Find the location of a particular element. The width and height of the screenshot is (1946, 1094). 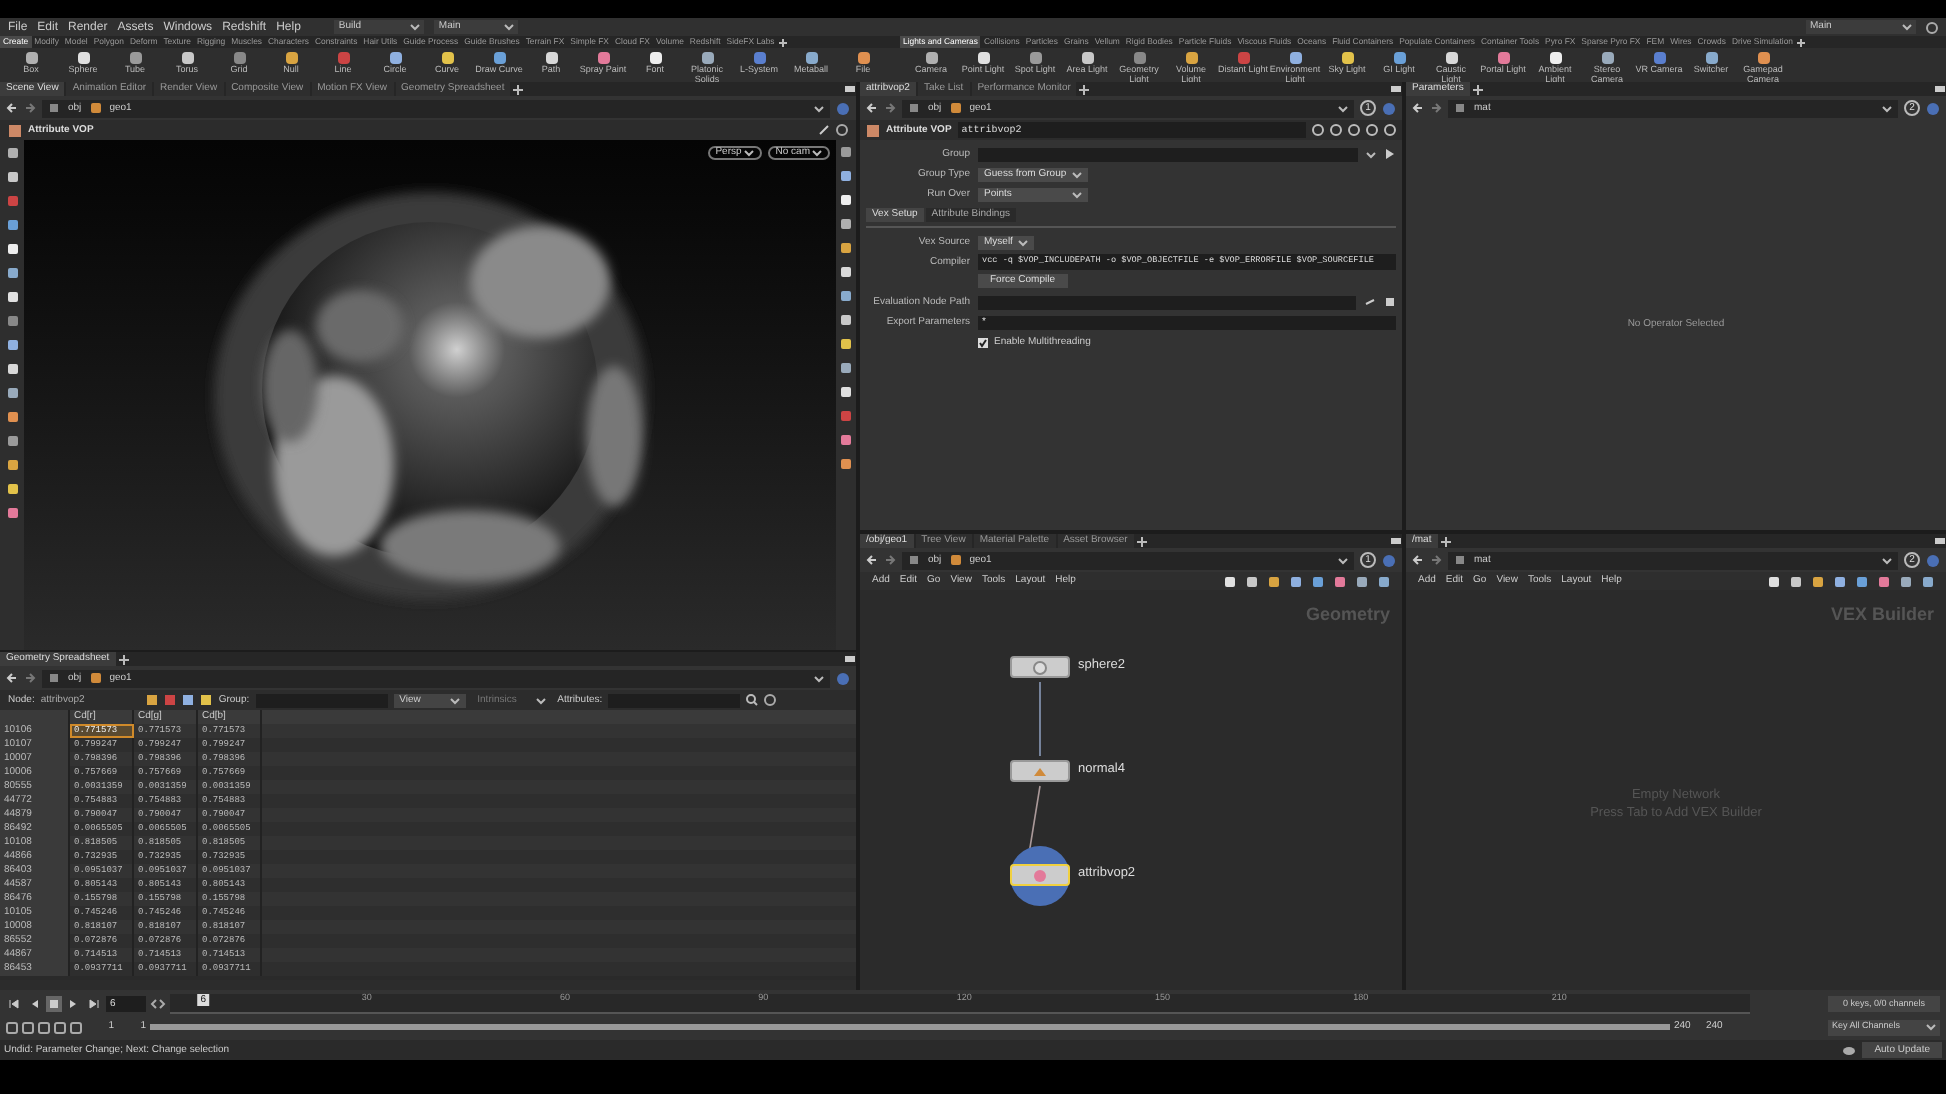

stop-icon is located at coordinates (54, 1004).